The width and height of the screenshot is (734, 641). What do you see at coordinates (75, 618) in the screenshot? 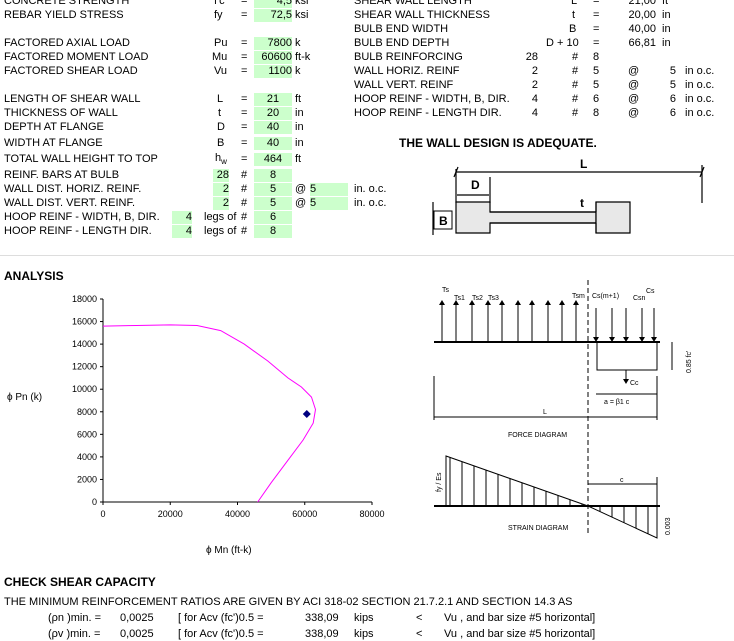
I see `rho-n-label: (ρn )min. =` at bounding box center [75, 618].